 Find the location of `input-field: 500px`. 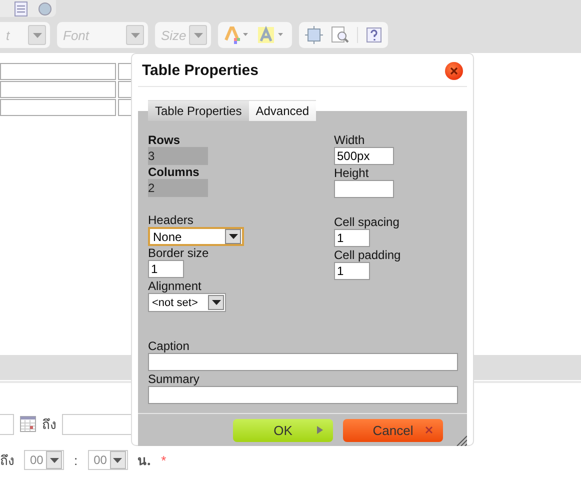

input-field: 500px is located at coordinates (364, 156).